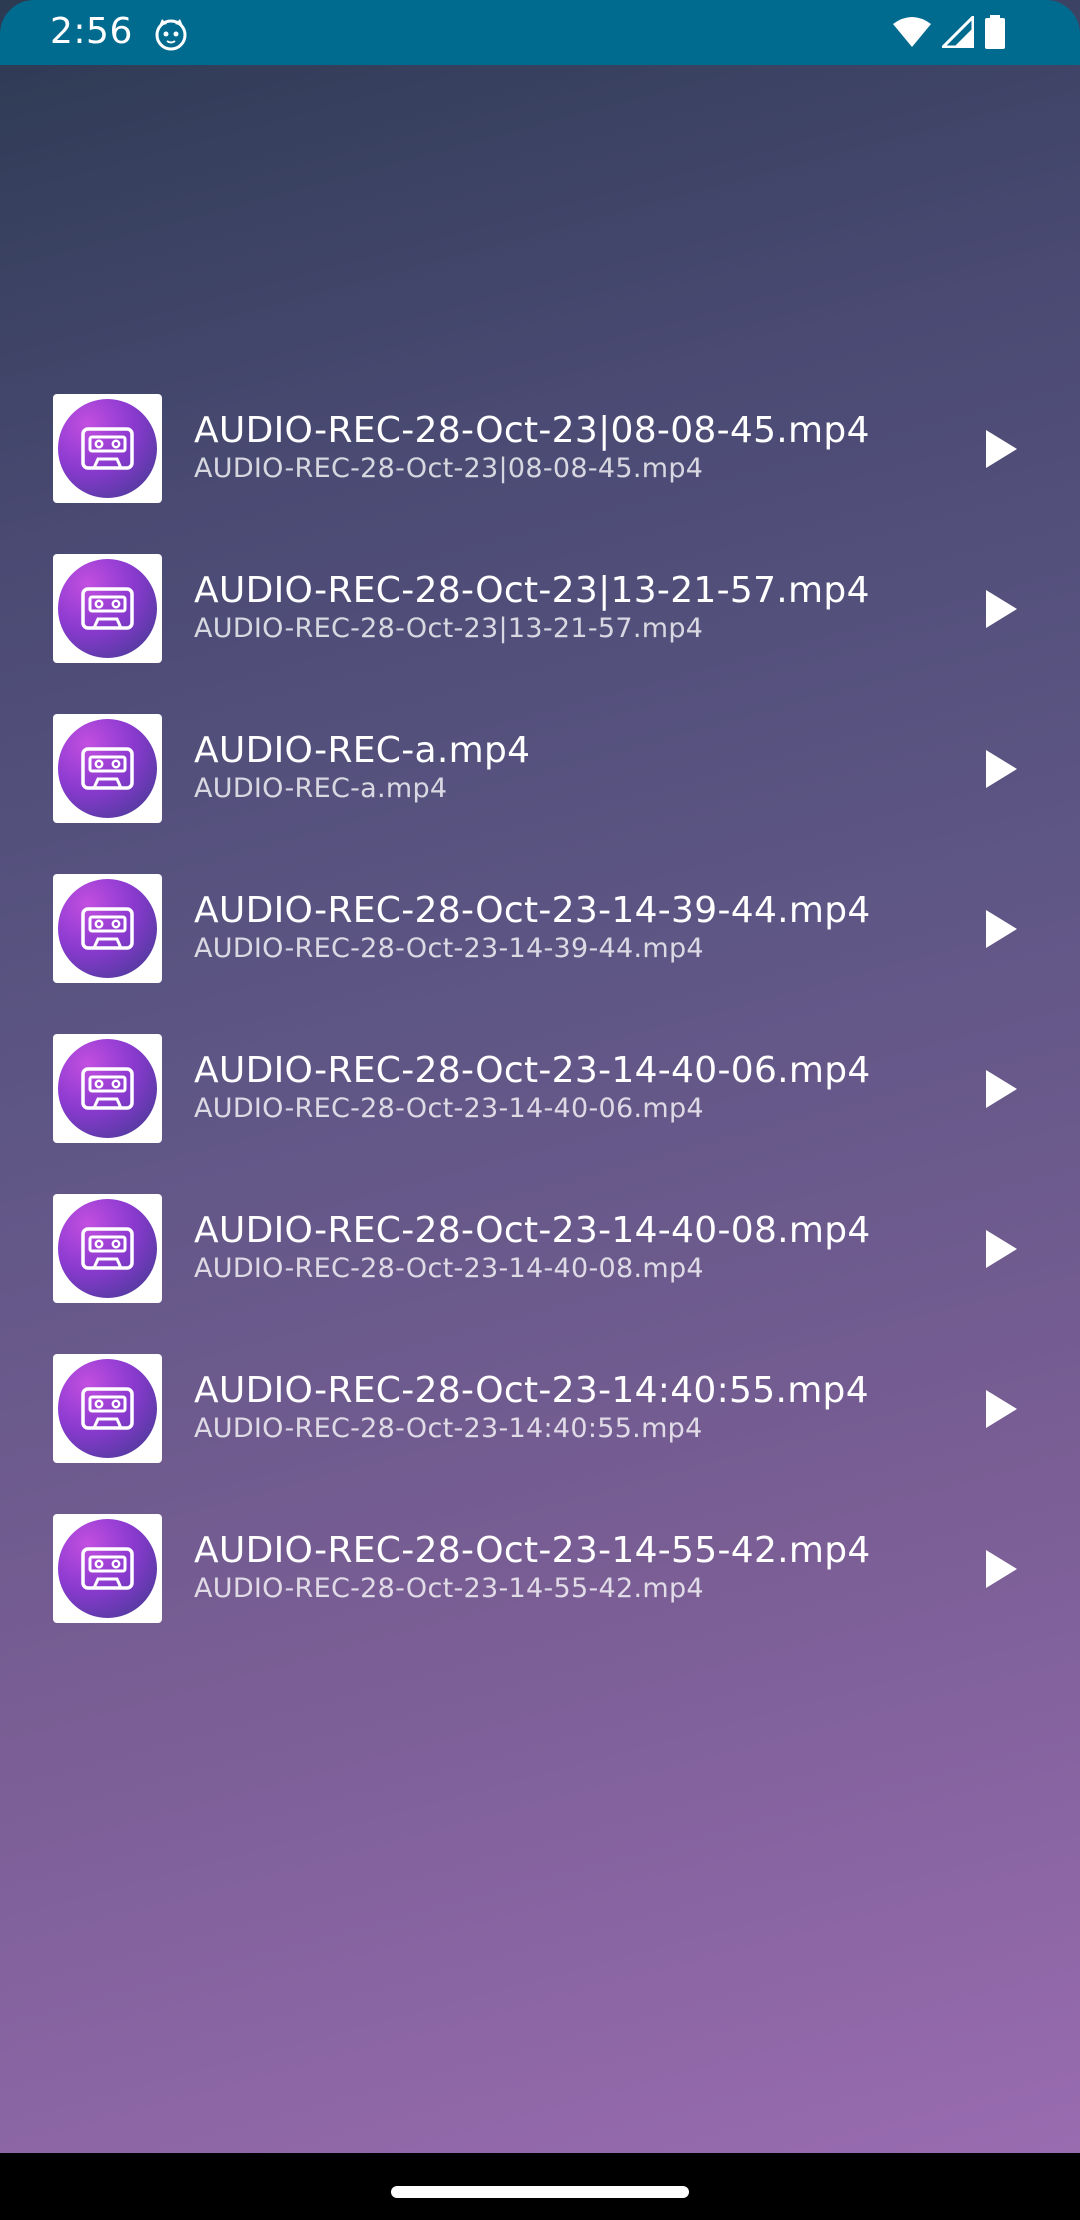 The image size is (1080, 2220). I want to click on recording-subtitle: AUDIO-REC-28-Oct-23|13-21-57.mp4, so click(449, 628).